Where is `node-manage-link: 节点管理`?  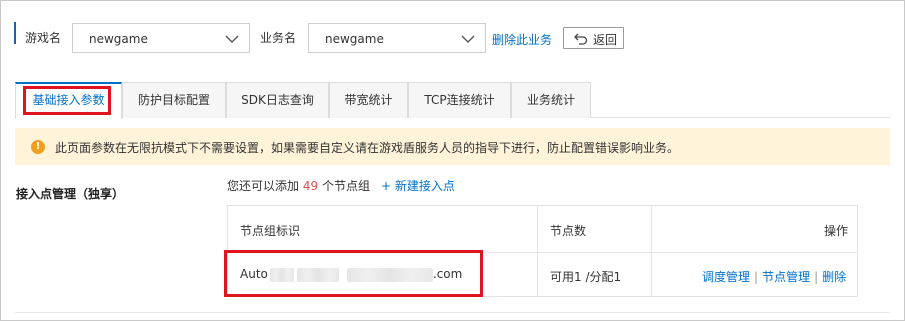 node-manage-link: 节点管理 is located at coordinates (786, 277).